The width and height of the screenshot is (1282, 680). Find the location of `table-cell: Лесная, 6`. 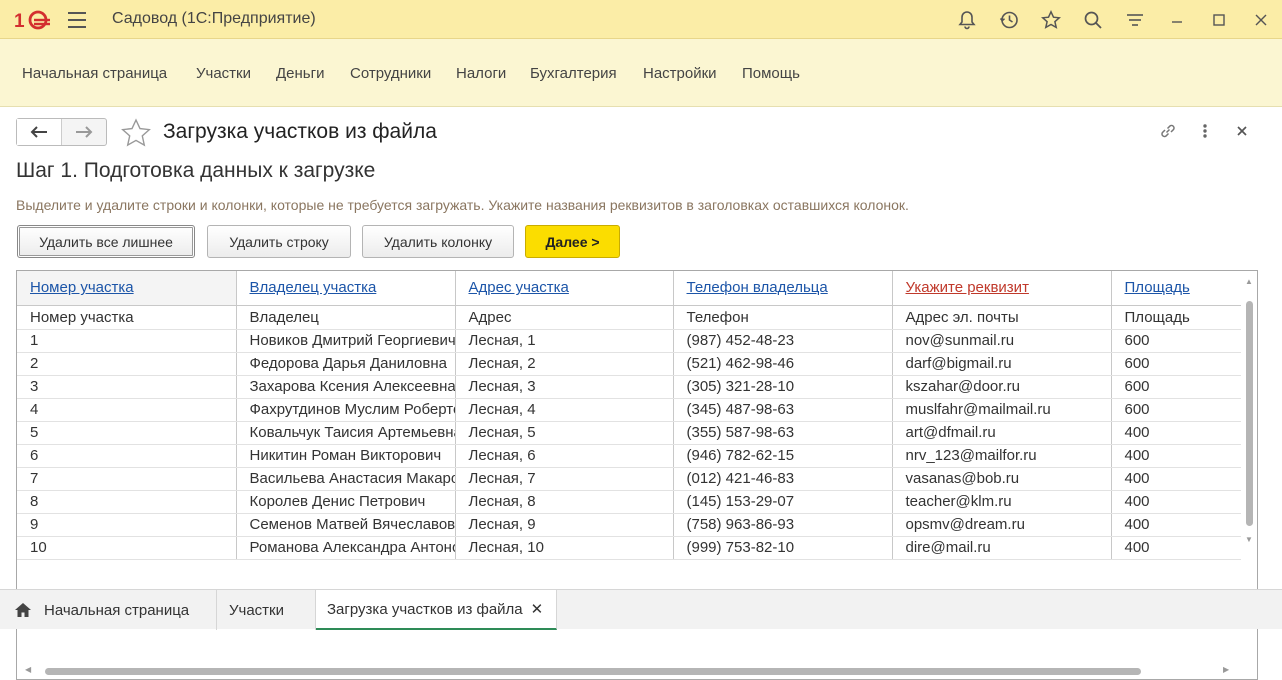

table-cell: Лесная, 6 is located at coordinates (564, 456).